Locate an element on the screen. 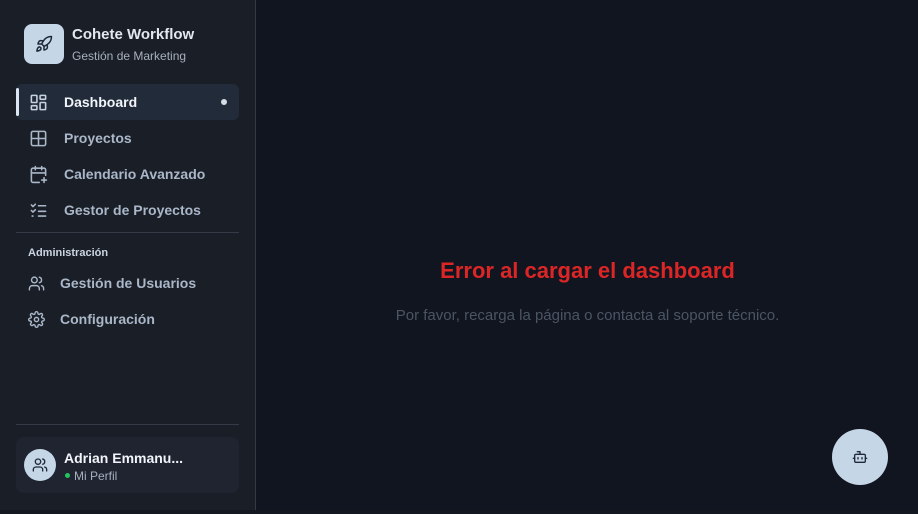  active-indicator is located at coordinates (224, 102).